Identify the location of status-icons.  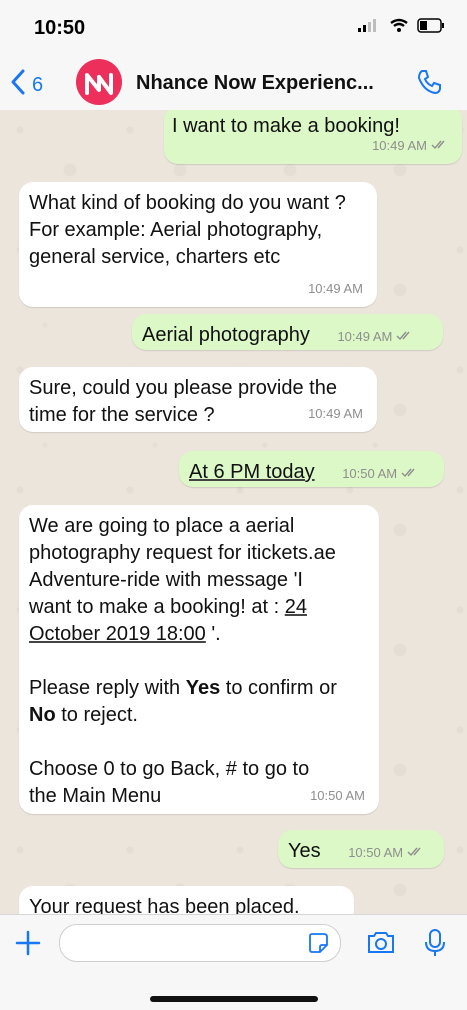
(401, 28).